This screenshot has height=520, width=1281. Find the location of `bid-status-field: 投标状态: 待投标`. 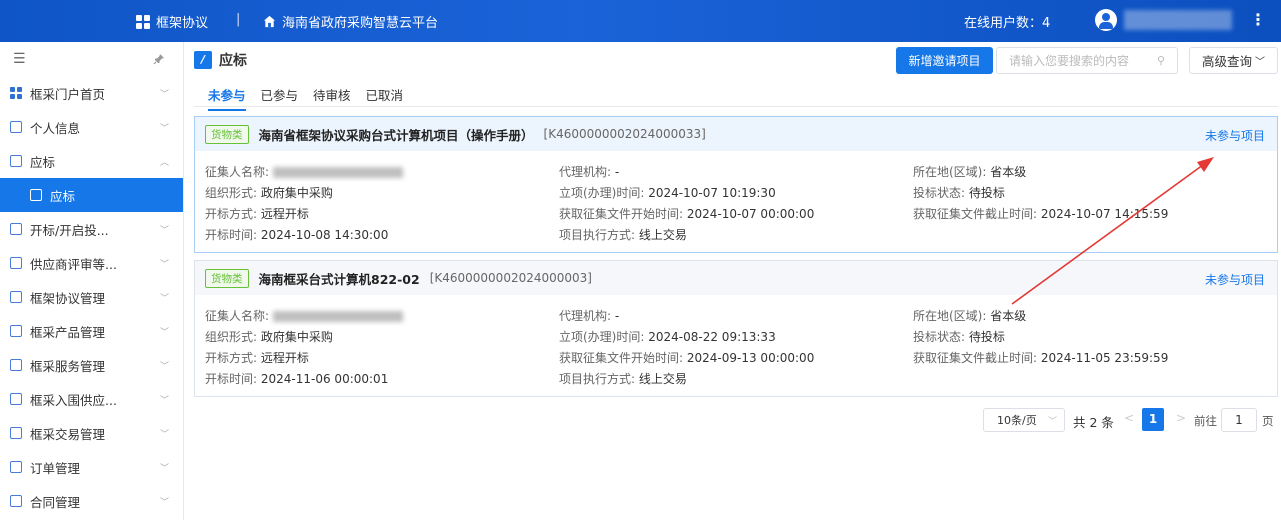

bid-status-field: 投标状态: 待投标 is located at coordinates (959, 336).